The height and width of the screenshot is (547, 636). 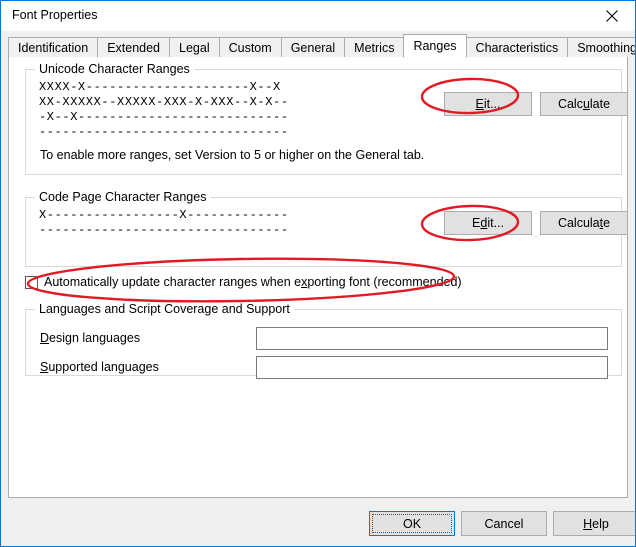 I want to click on unicode-group-legend: Unicode Character Ranges, so click(x=114, y=69).